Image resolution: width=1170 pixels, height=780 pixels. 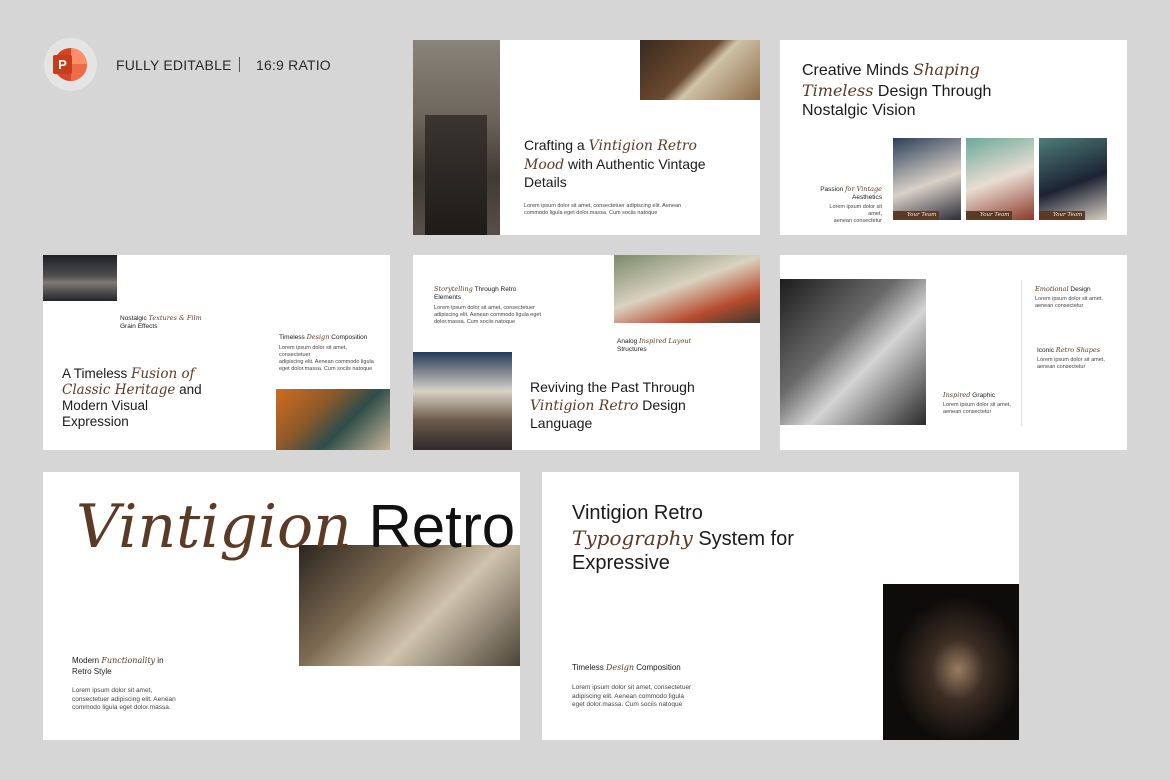 What do you see at coordinates (916, 215) in the screenshot?
I see `team-label-1: Your Team` at bounding box center [916, 215].